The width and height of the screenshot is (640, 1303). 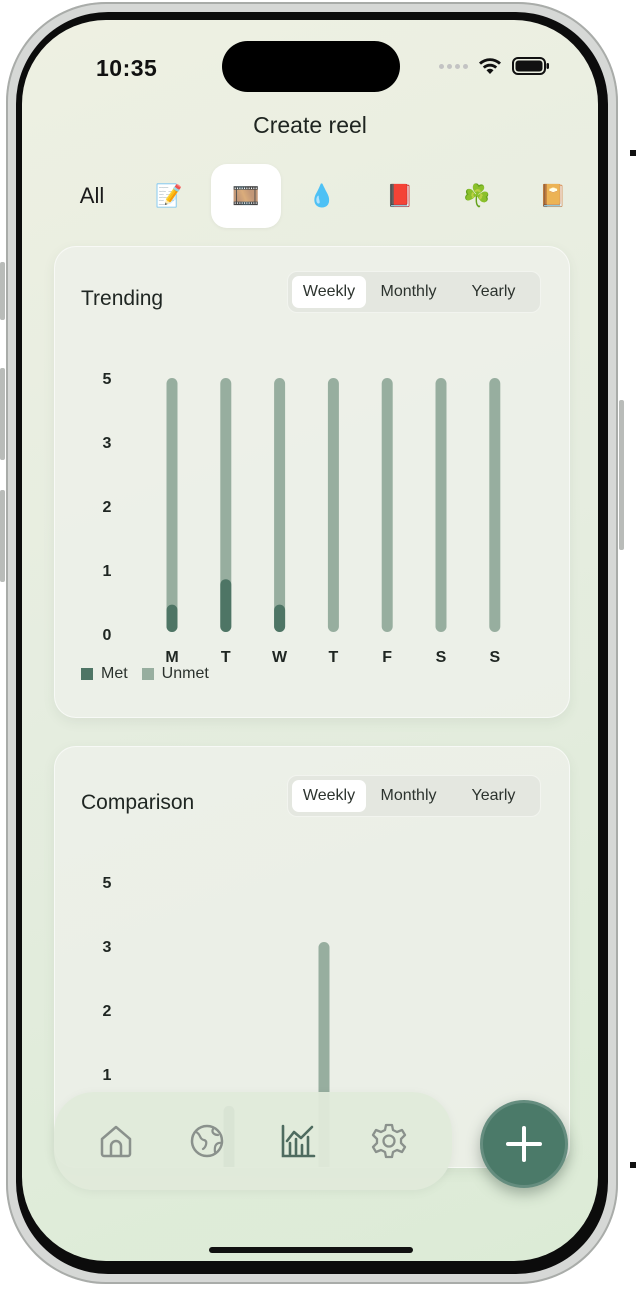 What do you see at coordinates (2, 414) in the screenshot?
I see `volume-up-button` at bounding box center [2, 414].